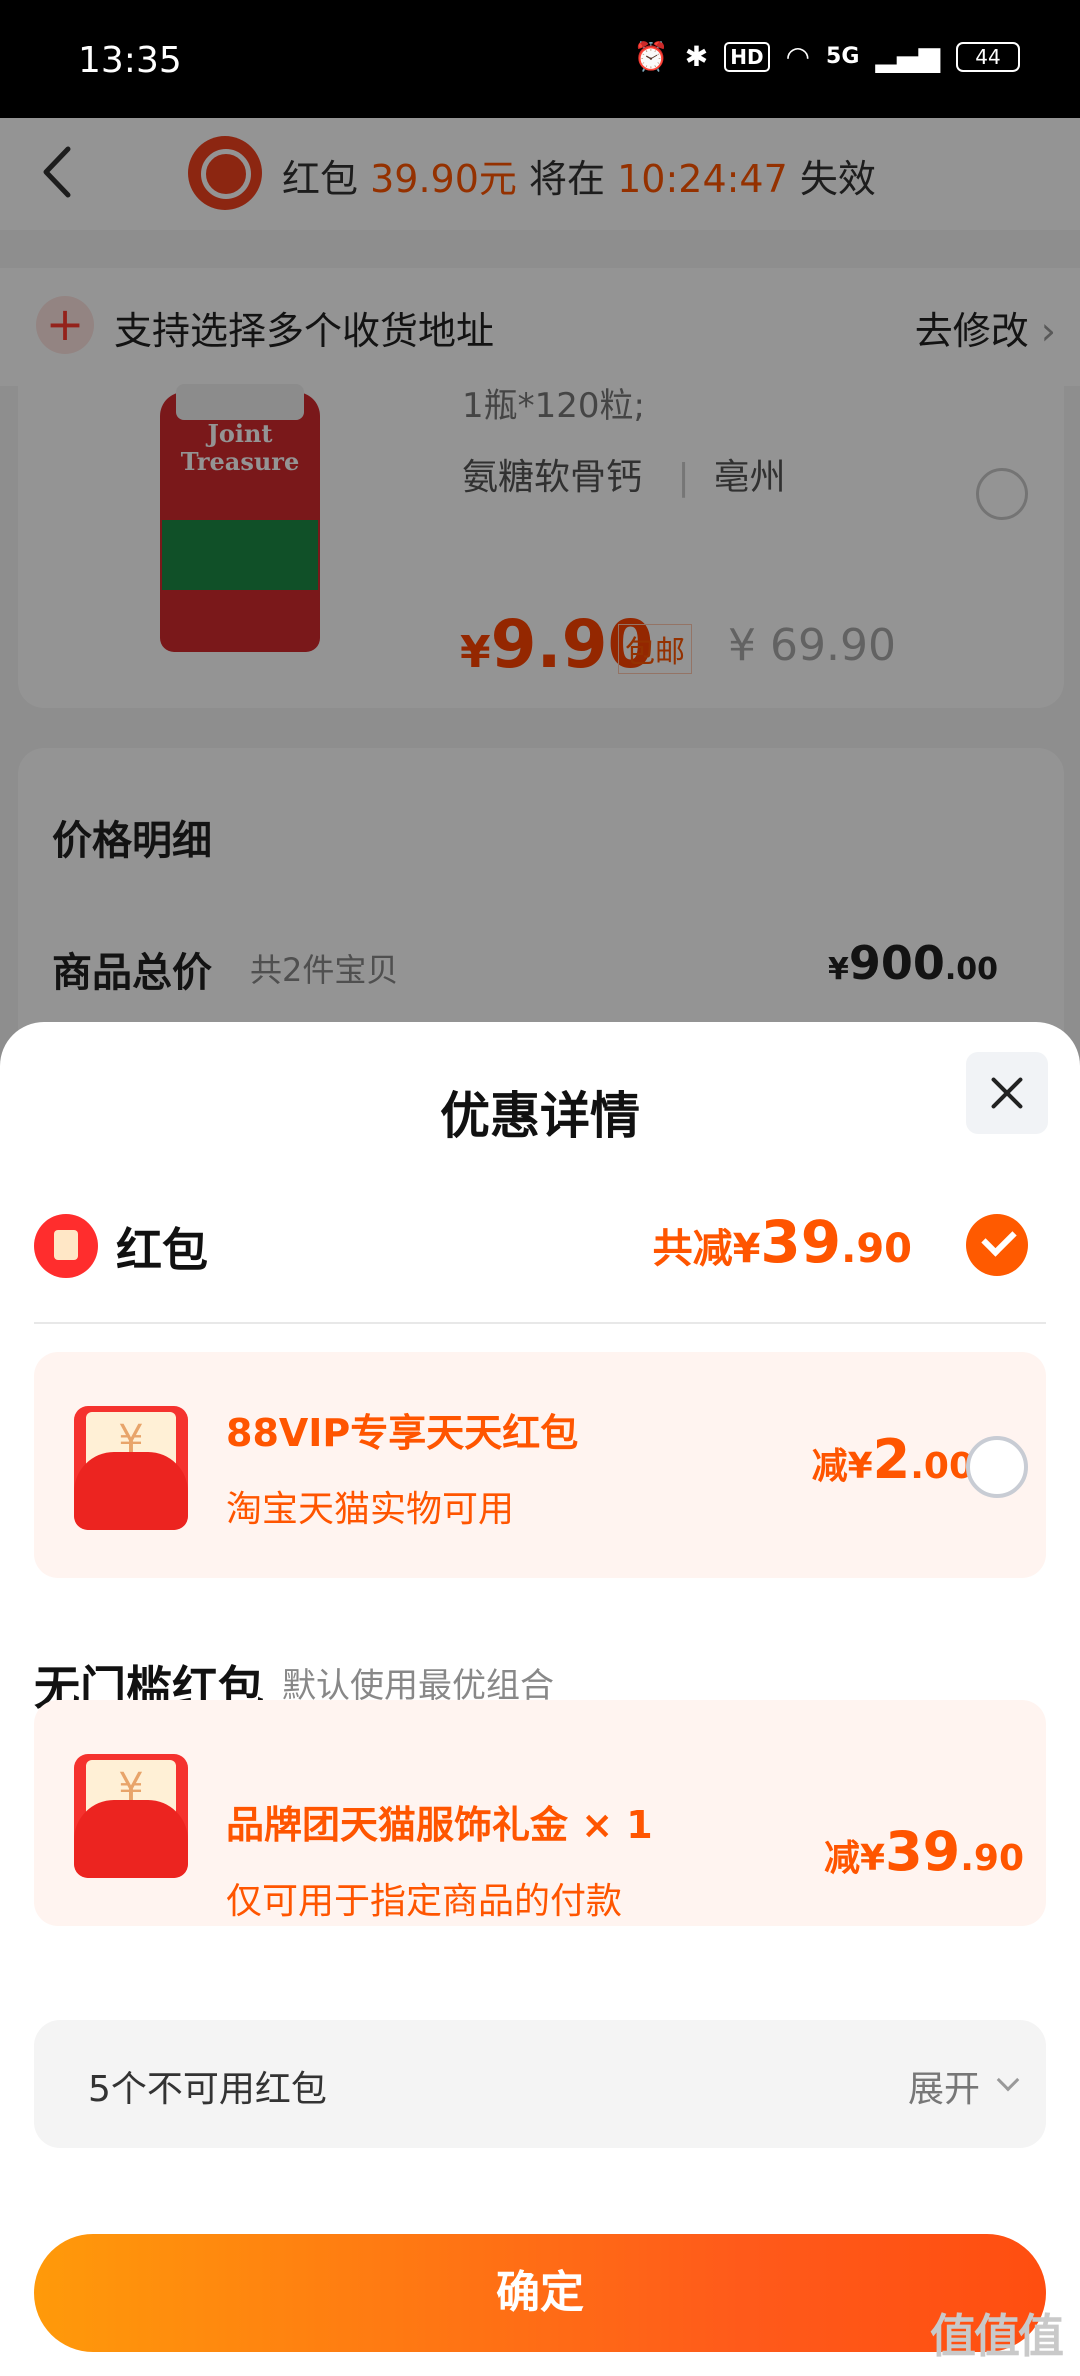  What do you see at coordinates (1007, 1093) in the screenshot?
I see `close-icon` at bounding box center [1007, 1093].